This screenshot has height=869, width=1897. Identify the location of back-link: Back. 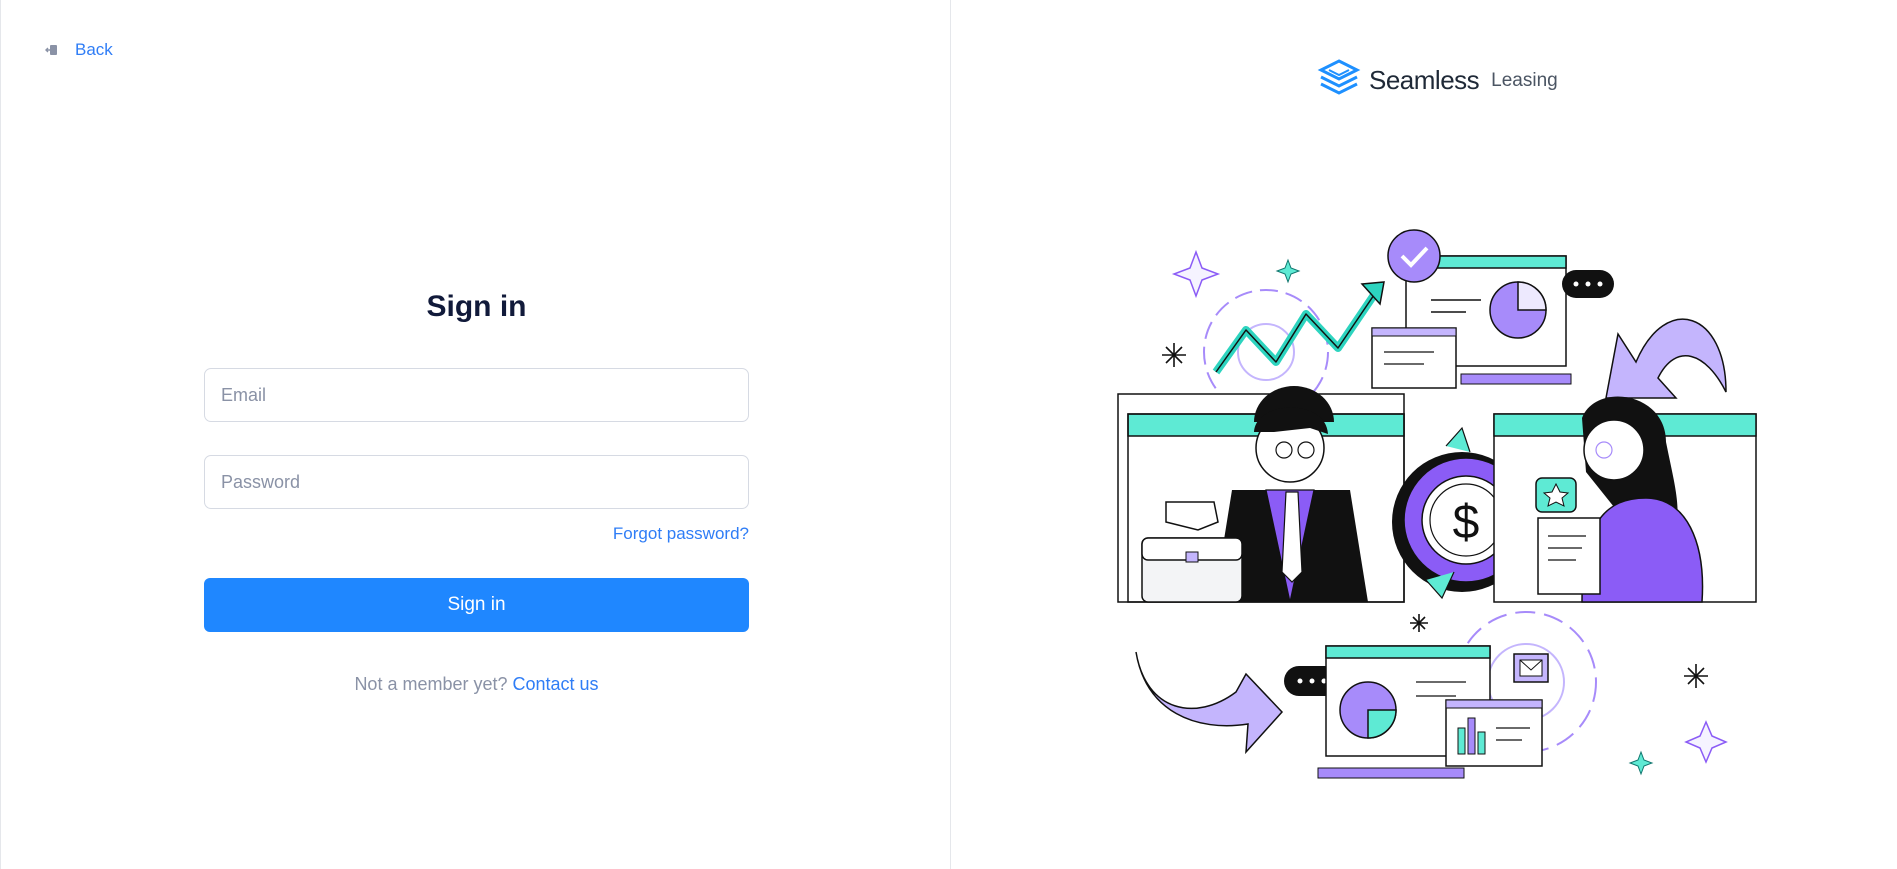
(79, 50).